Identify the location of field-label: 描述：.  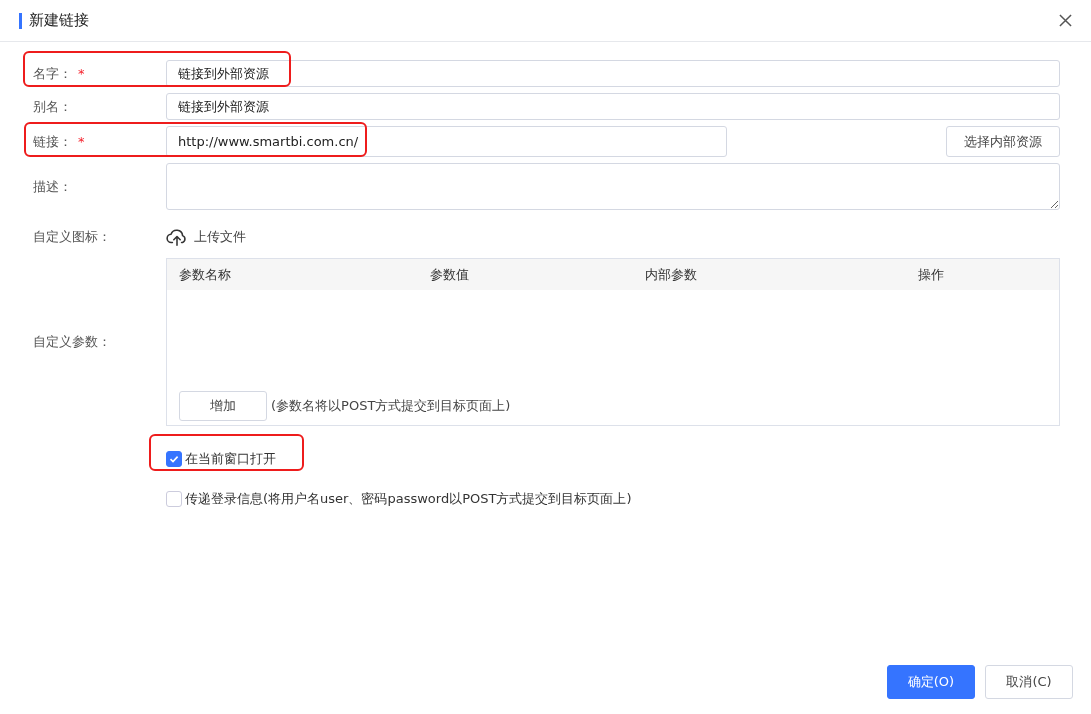
(52, 186).